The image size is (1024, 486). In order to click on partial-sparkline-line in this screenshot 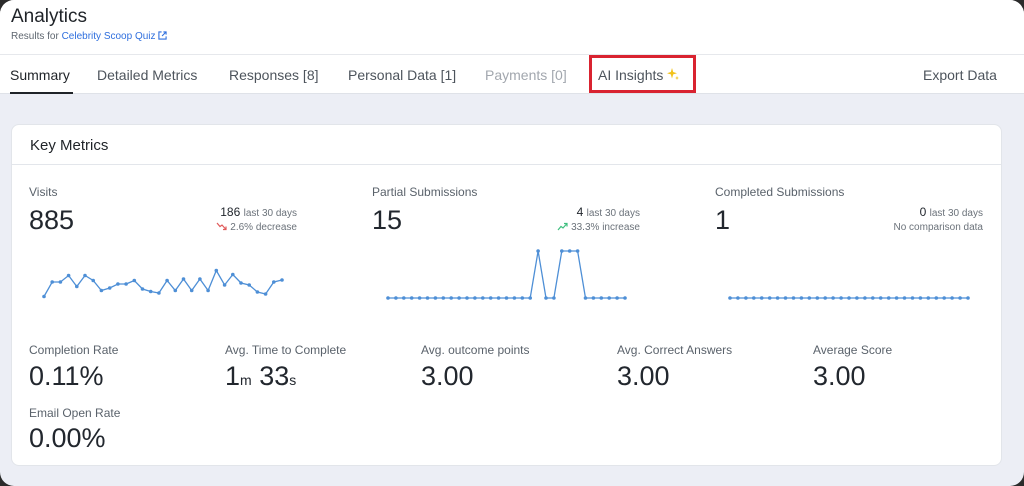, I will do `click(506, 274)`.